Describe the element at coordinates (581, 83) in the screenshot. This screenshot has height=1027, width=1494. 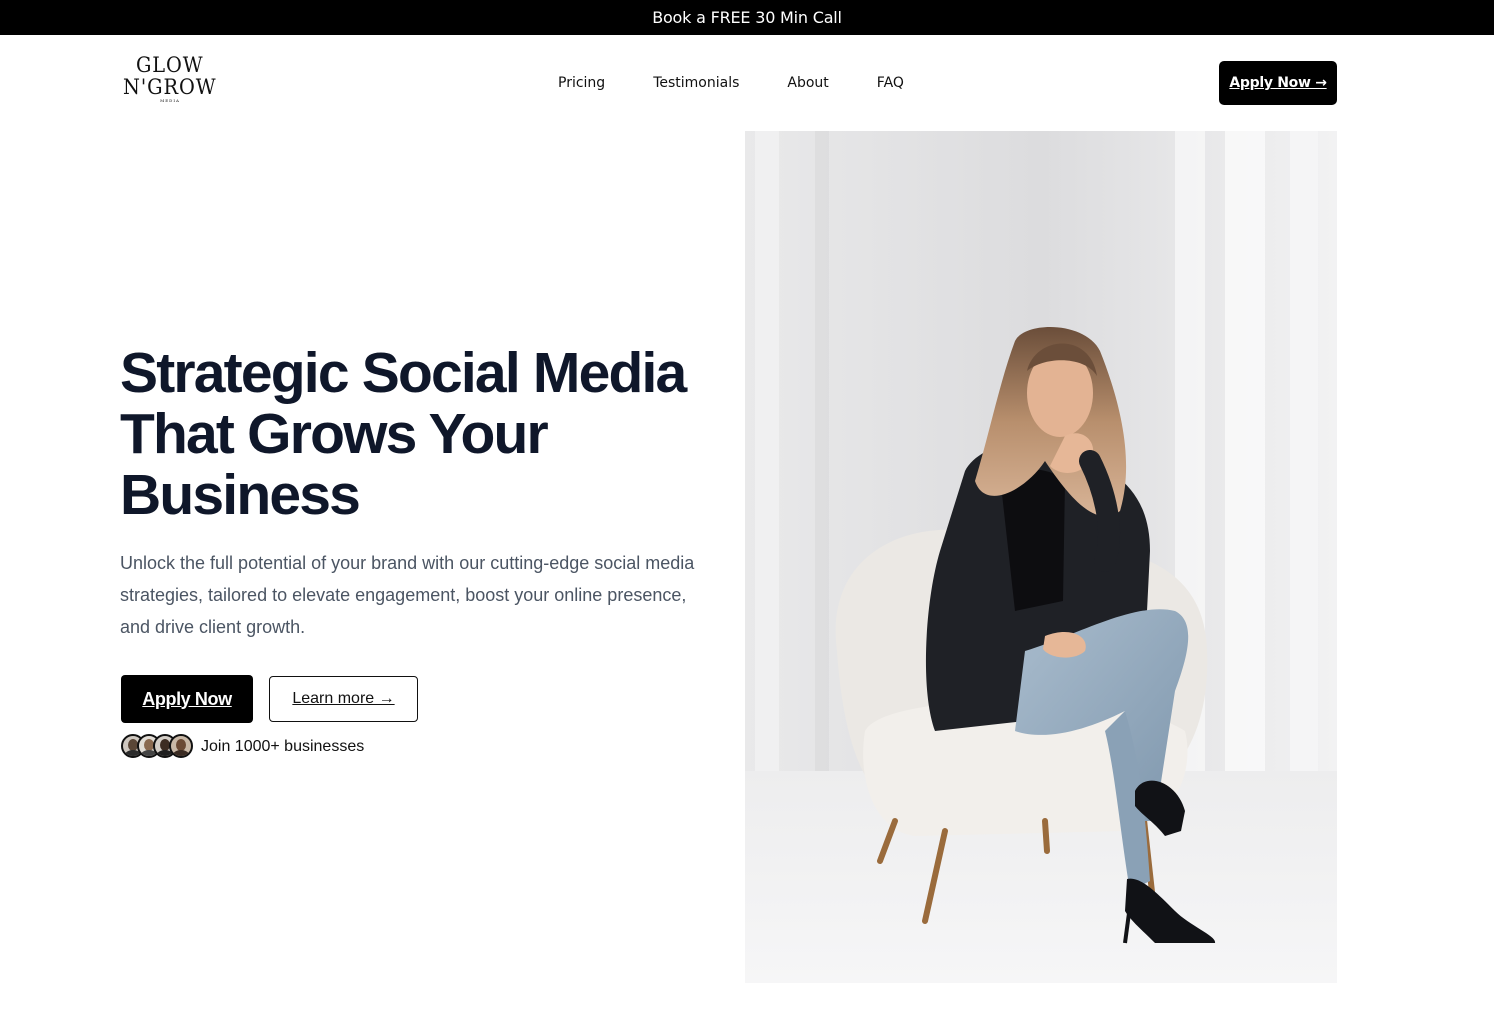
I see `nav-item-pricing: Pricing` at that location.